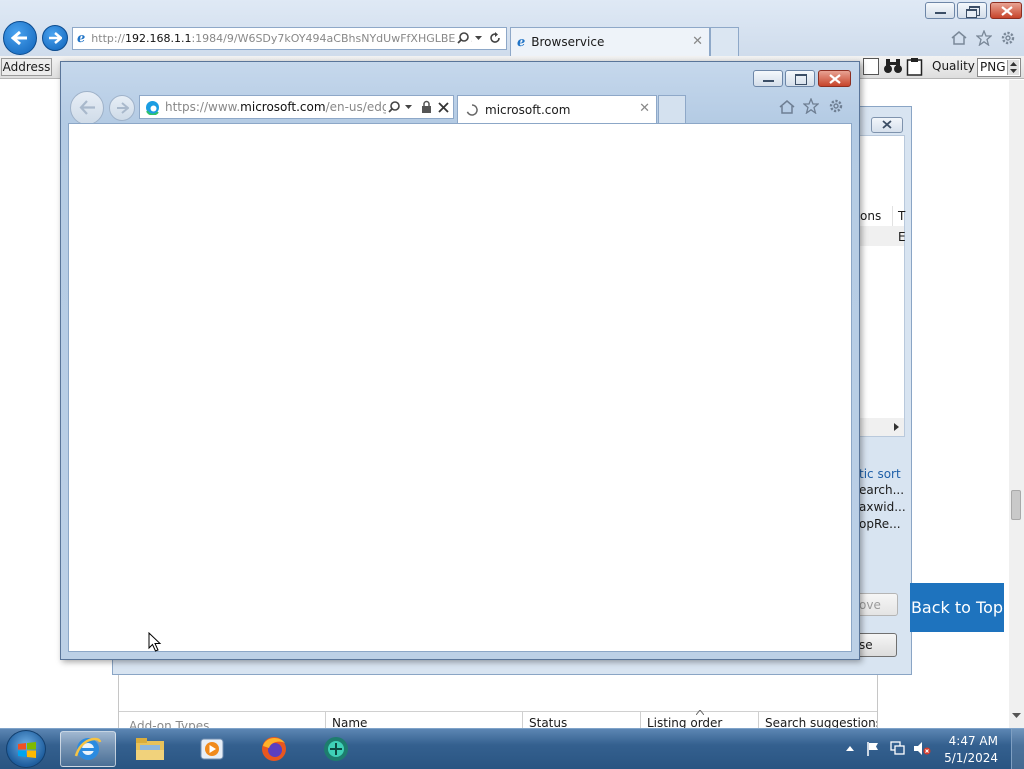 The image size is (1024, 769). What do you see at coordinates (850, 748) in the screenshot?
I see `tray-expand-icon` at bounding box center [850, 748].